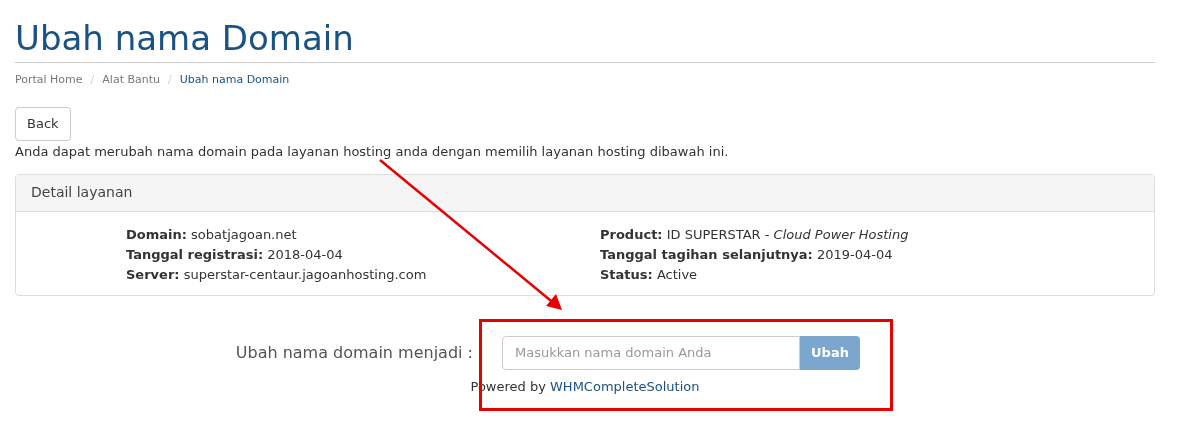 Image resolution: width=1191 pixels, height=442 pixels. I want to click on detail-text: Domain: sobatjagoan.net, so click(211, 234).